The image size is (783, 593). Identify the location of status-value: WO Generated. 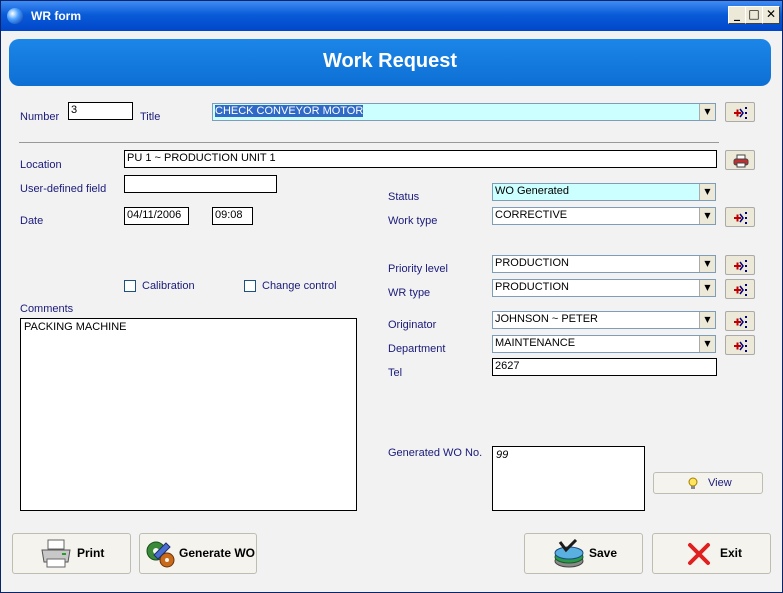
(532, 191).